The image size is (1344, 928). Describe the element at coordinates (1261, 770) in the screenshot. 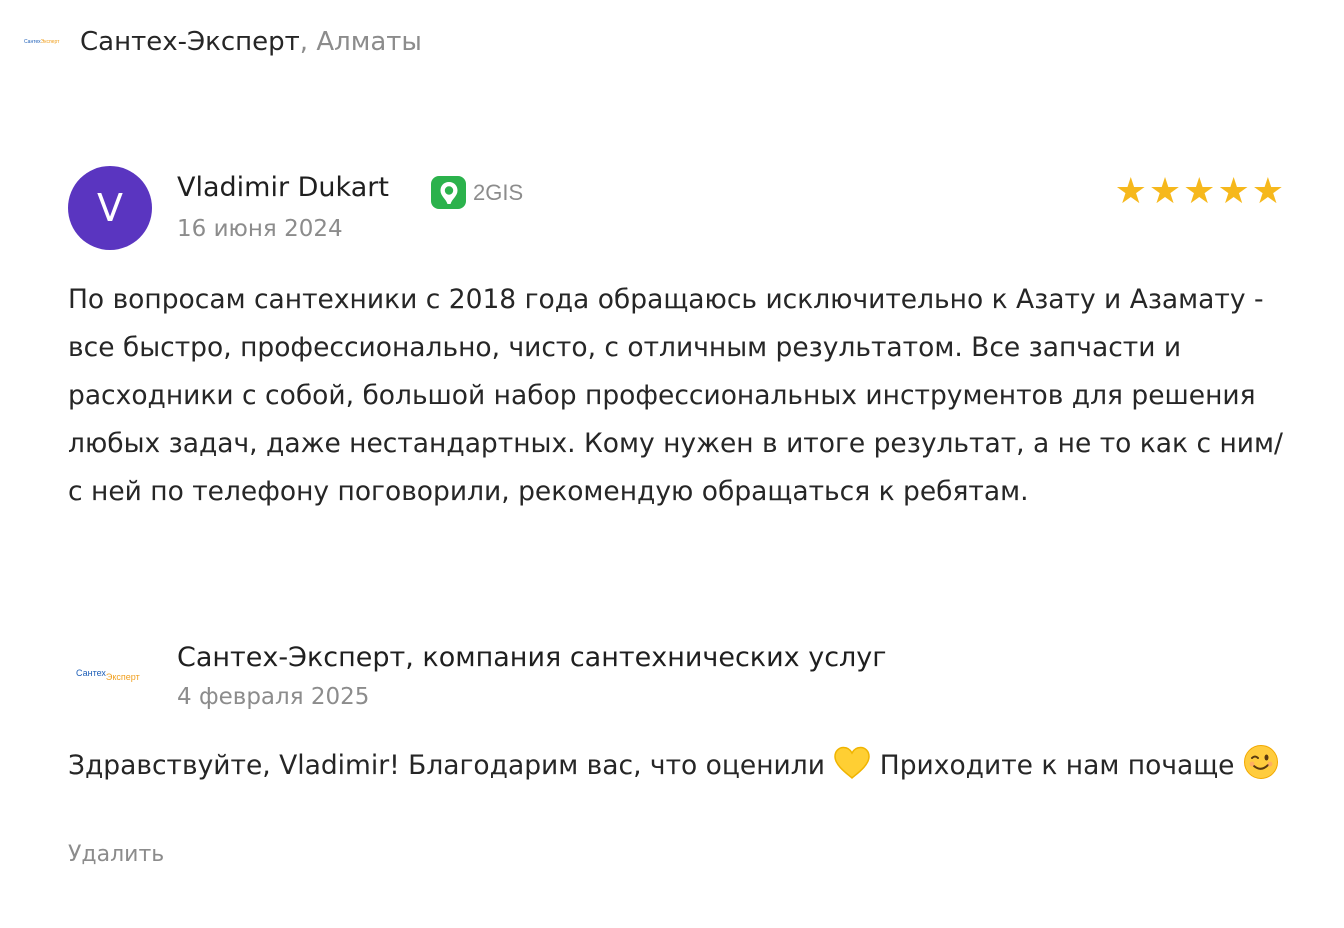

I see `winking-face-emoji-icon` at that location.